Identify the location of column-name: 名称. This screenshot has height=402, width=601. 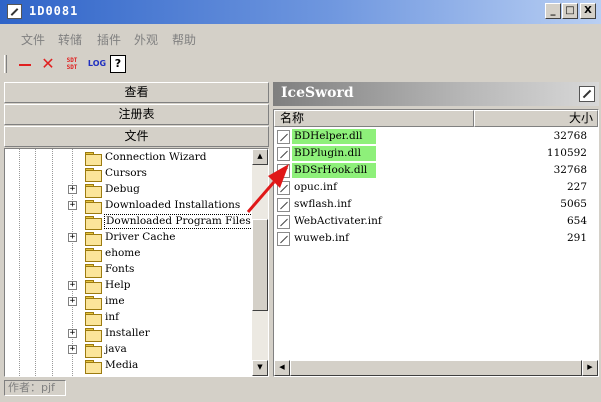
(374, 118).